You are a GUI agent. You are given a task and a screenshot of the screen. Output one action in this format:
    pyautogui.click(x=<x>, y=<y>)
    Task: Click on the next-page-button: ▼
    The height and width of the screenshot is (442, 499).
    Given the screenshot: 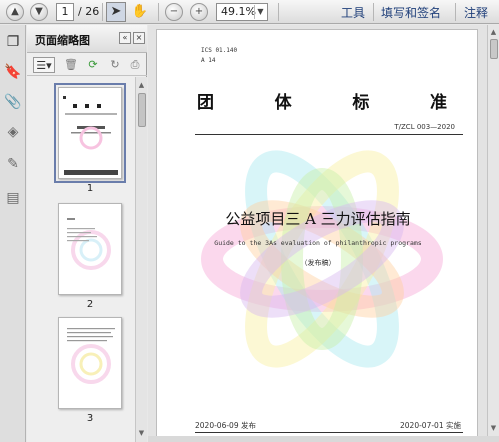 What is the action you would take?
    pyautogui.click(x=39, y=12)
    